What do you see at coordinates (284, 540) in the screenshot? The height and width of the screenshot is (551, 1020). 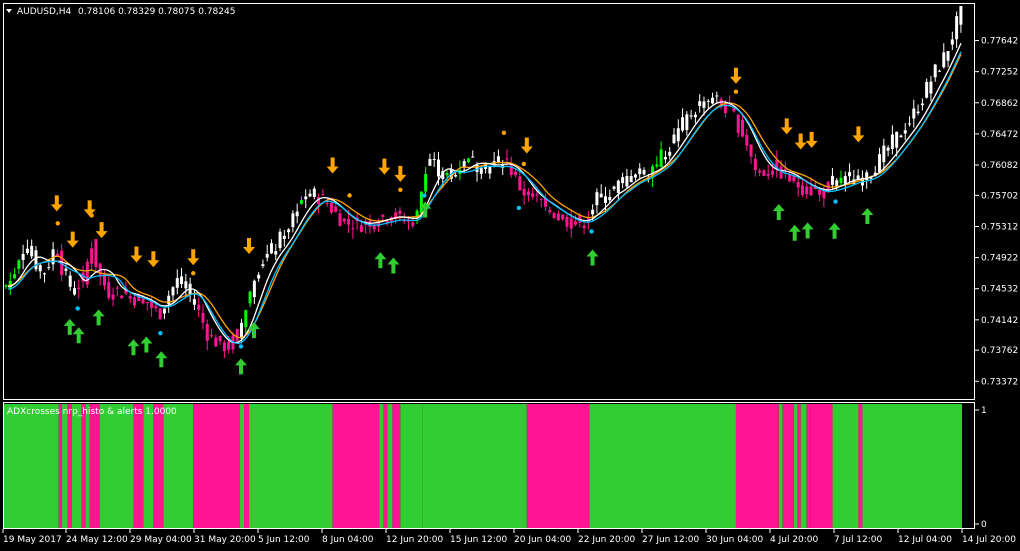 I see `time-axis-label: 5 Jun 12:00` at bounding box center [284, 540].